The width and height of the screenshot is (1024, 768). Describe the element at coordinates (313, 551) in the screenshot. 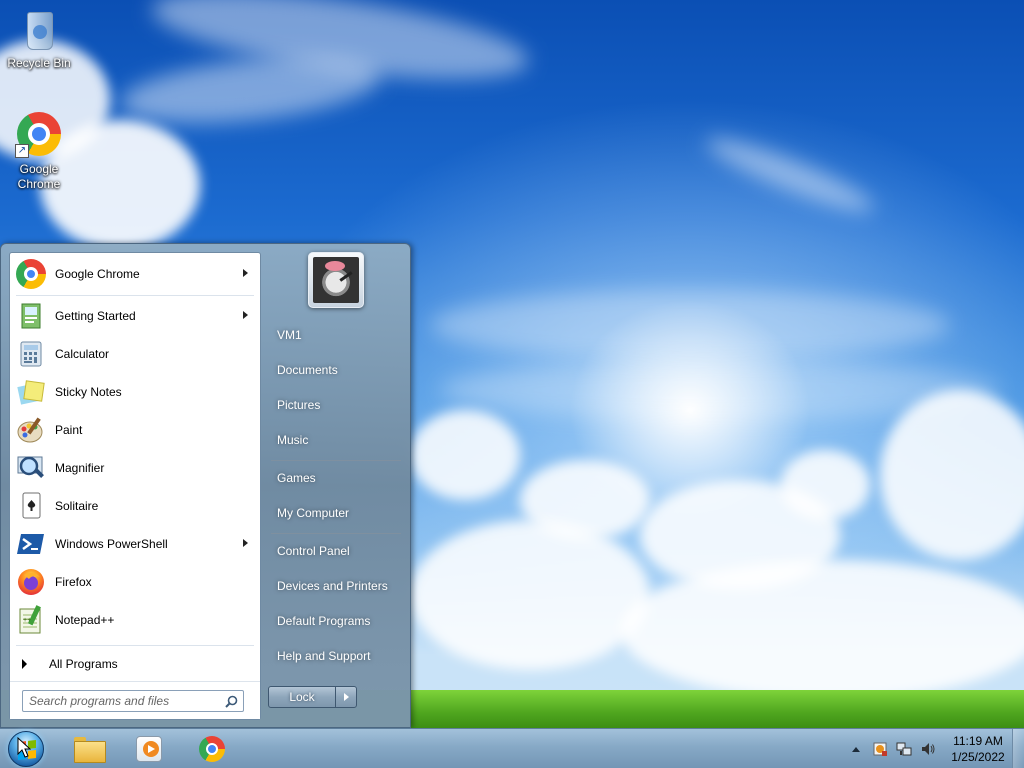

I see `control-panel-label: Control Panel` at that location.